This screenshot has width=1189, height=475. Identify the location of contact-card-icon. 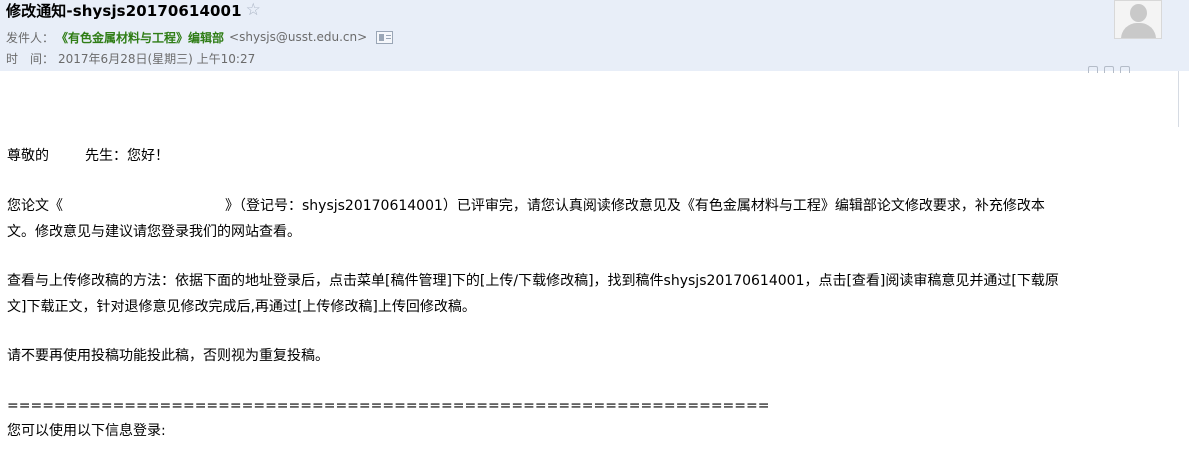
(385, 37).